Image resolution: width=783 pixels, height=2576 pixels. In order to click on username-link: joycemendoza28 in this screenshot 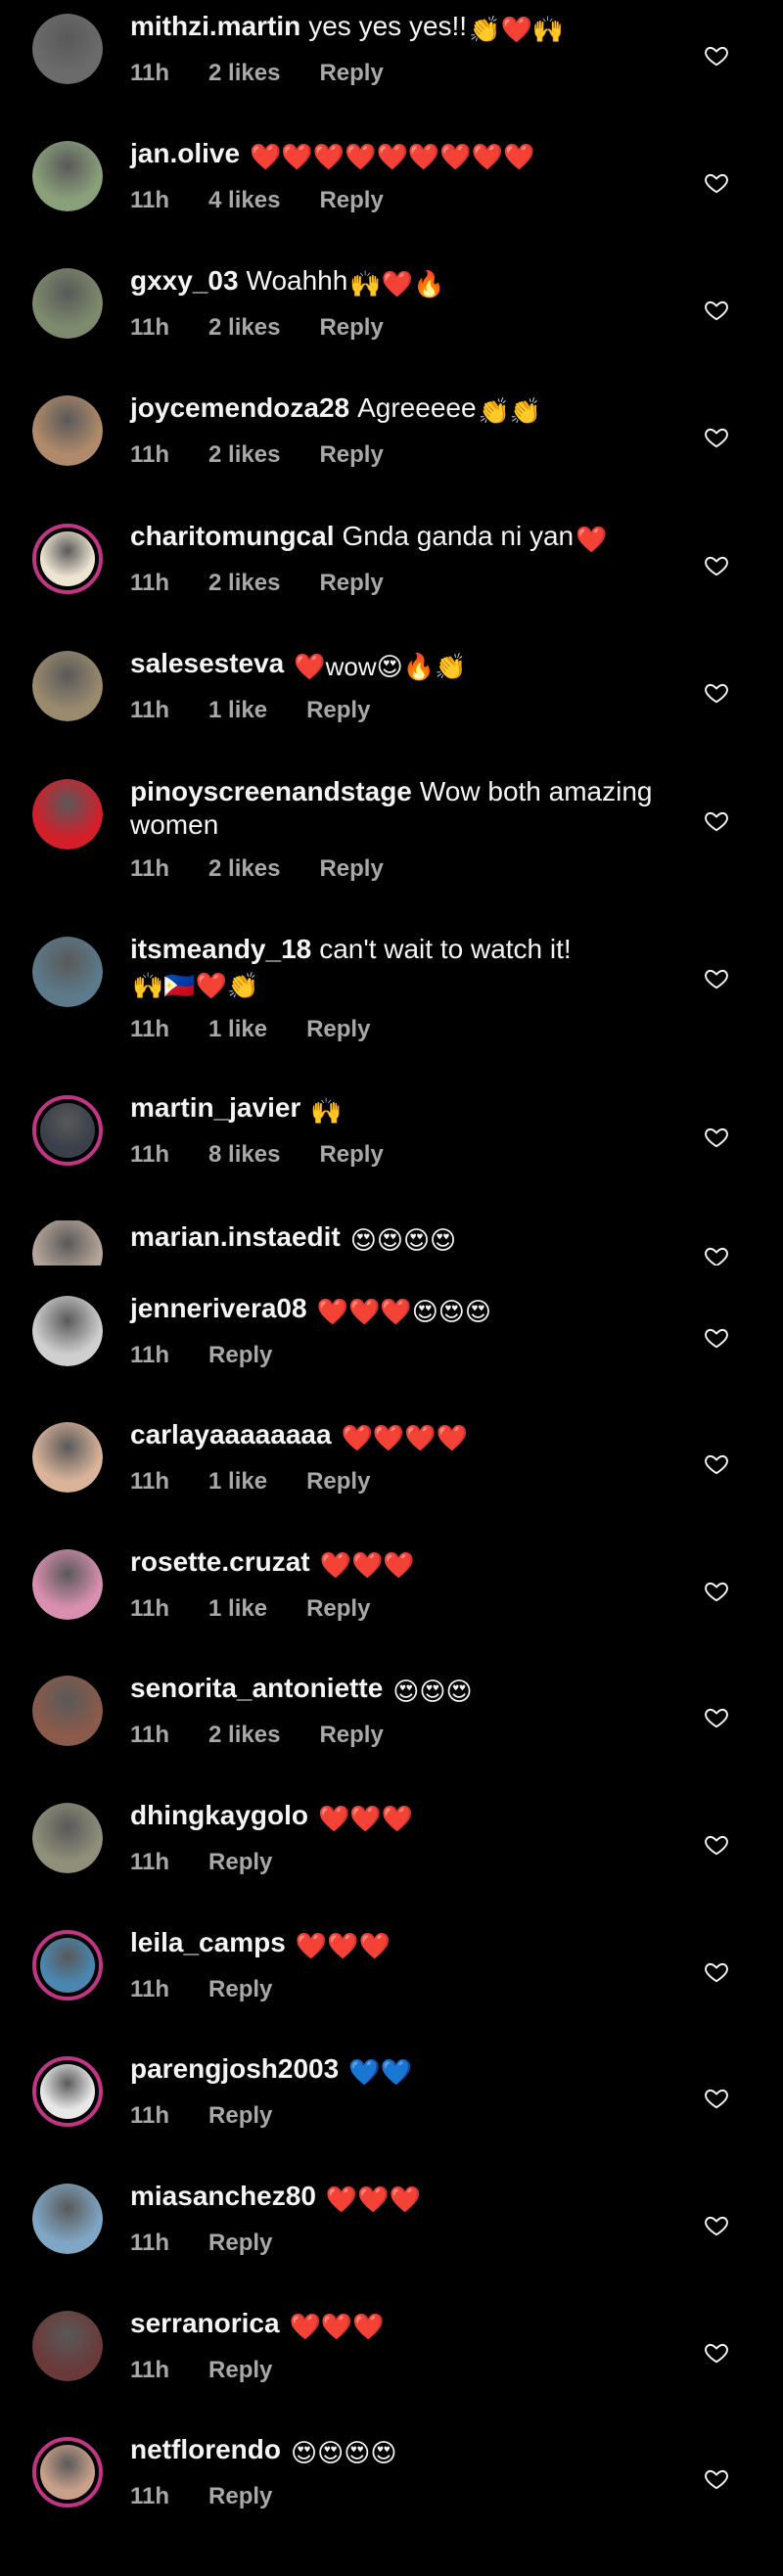, I will do `click(240, 407)`.